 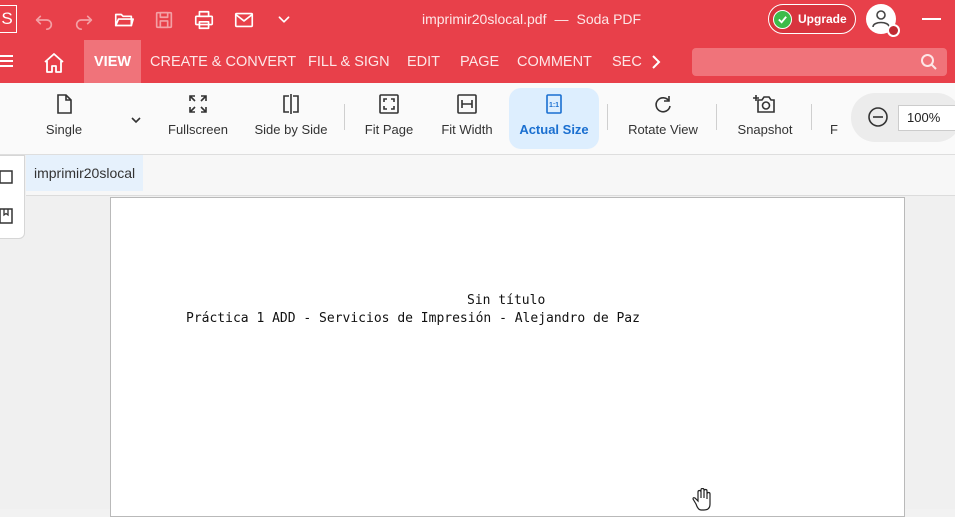 I want to click on side-panel, so click(x=12, y=197).